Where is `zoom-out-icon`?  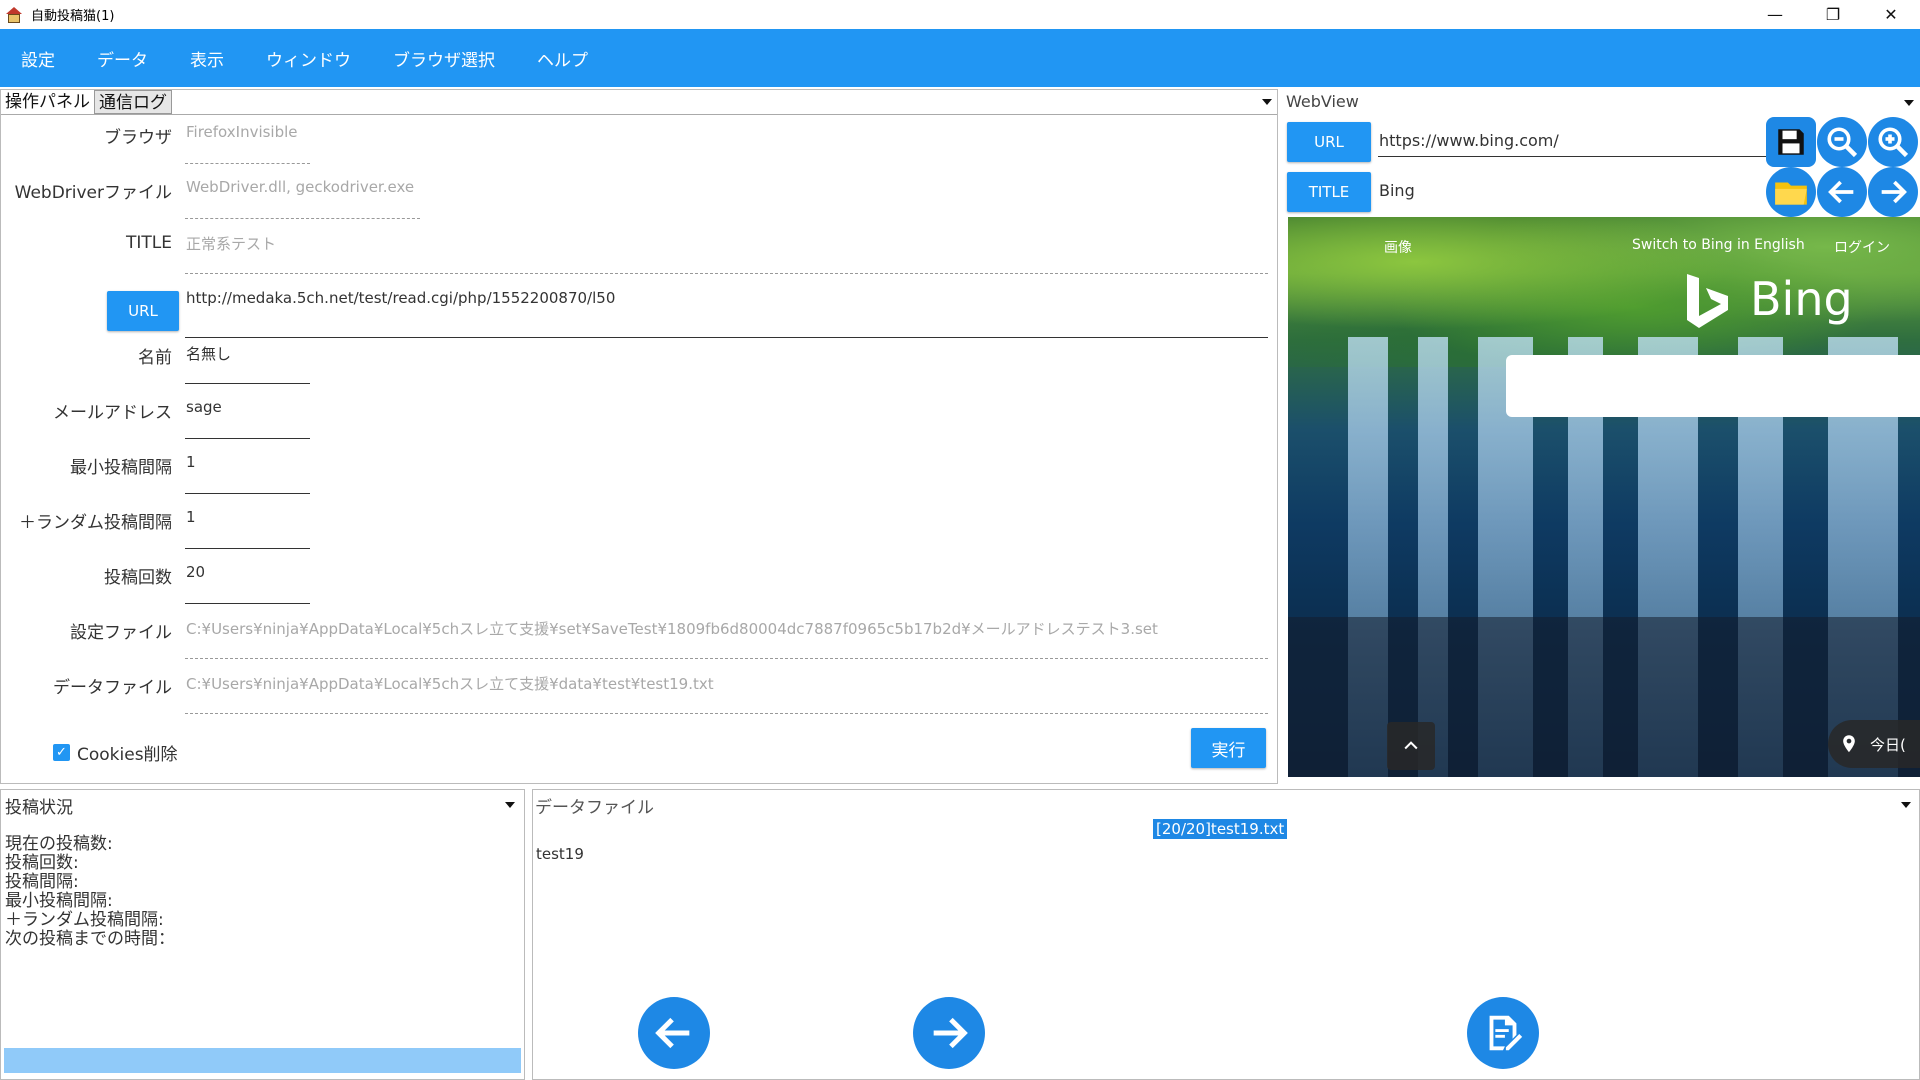 zoom-out-icon is located at coordinates (1842, 142).